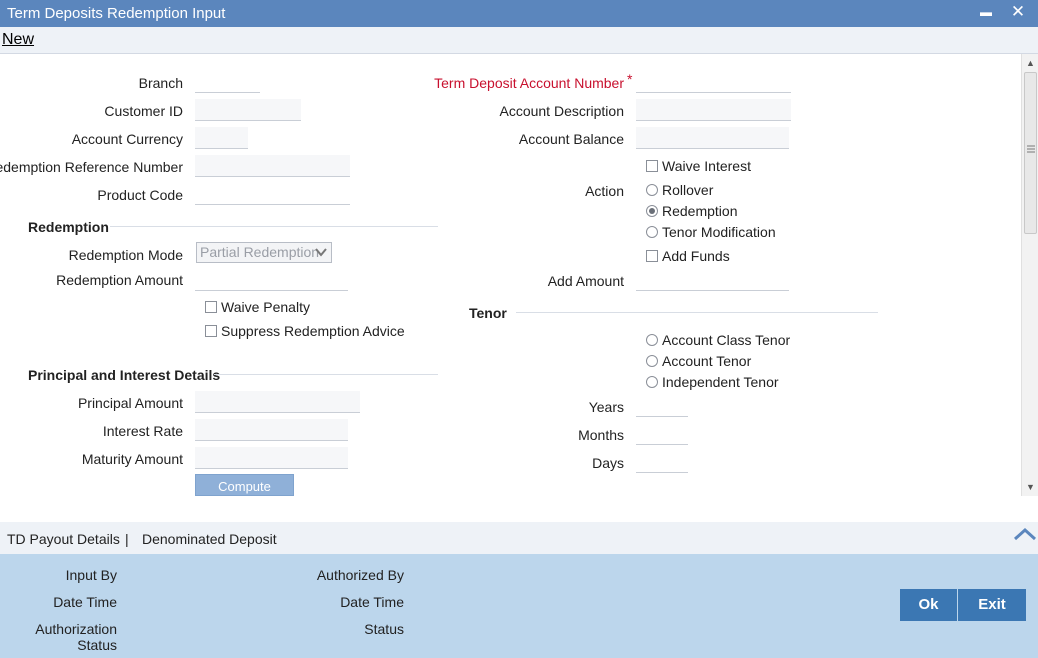  I want to click on waive-interest-checkbox, so click(652, 166).